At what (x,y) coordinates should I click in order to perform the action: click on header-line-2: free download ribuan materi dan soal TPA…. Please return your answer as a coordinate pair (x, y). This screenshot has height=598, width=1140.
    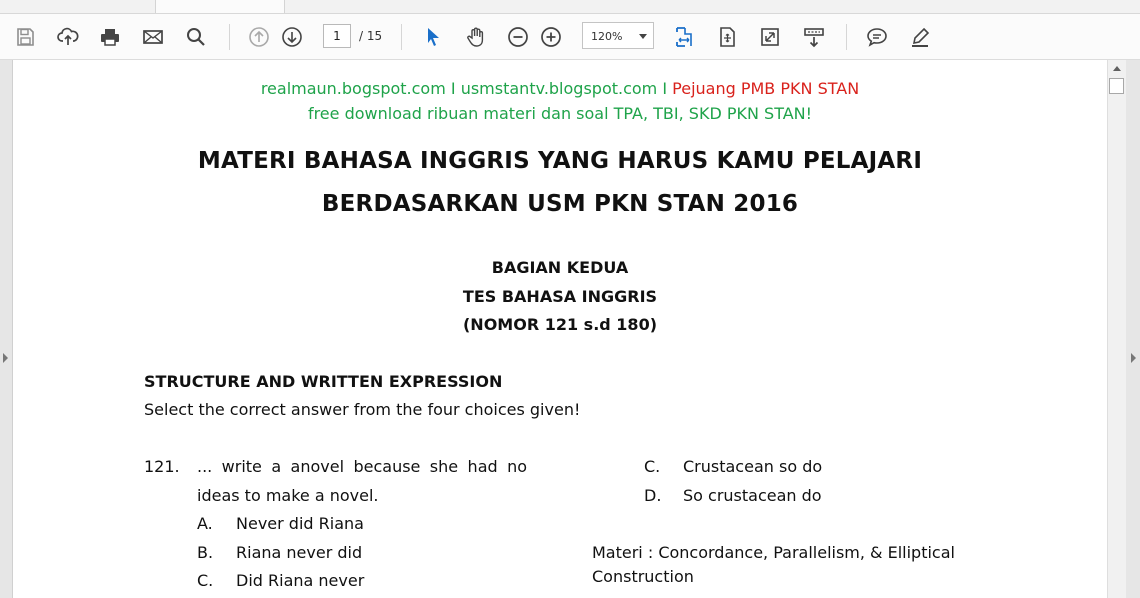
    Looking at the image, I should click on (560, 113).